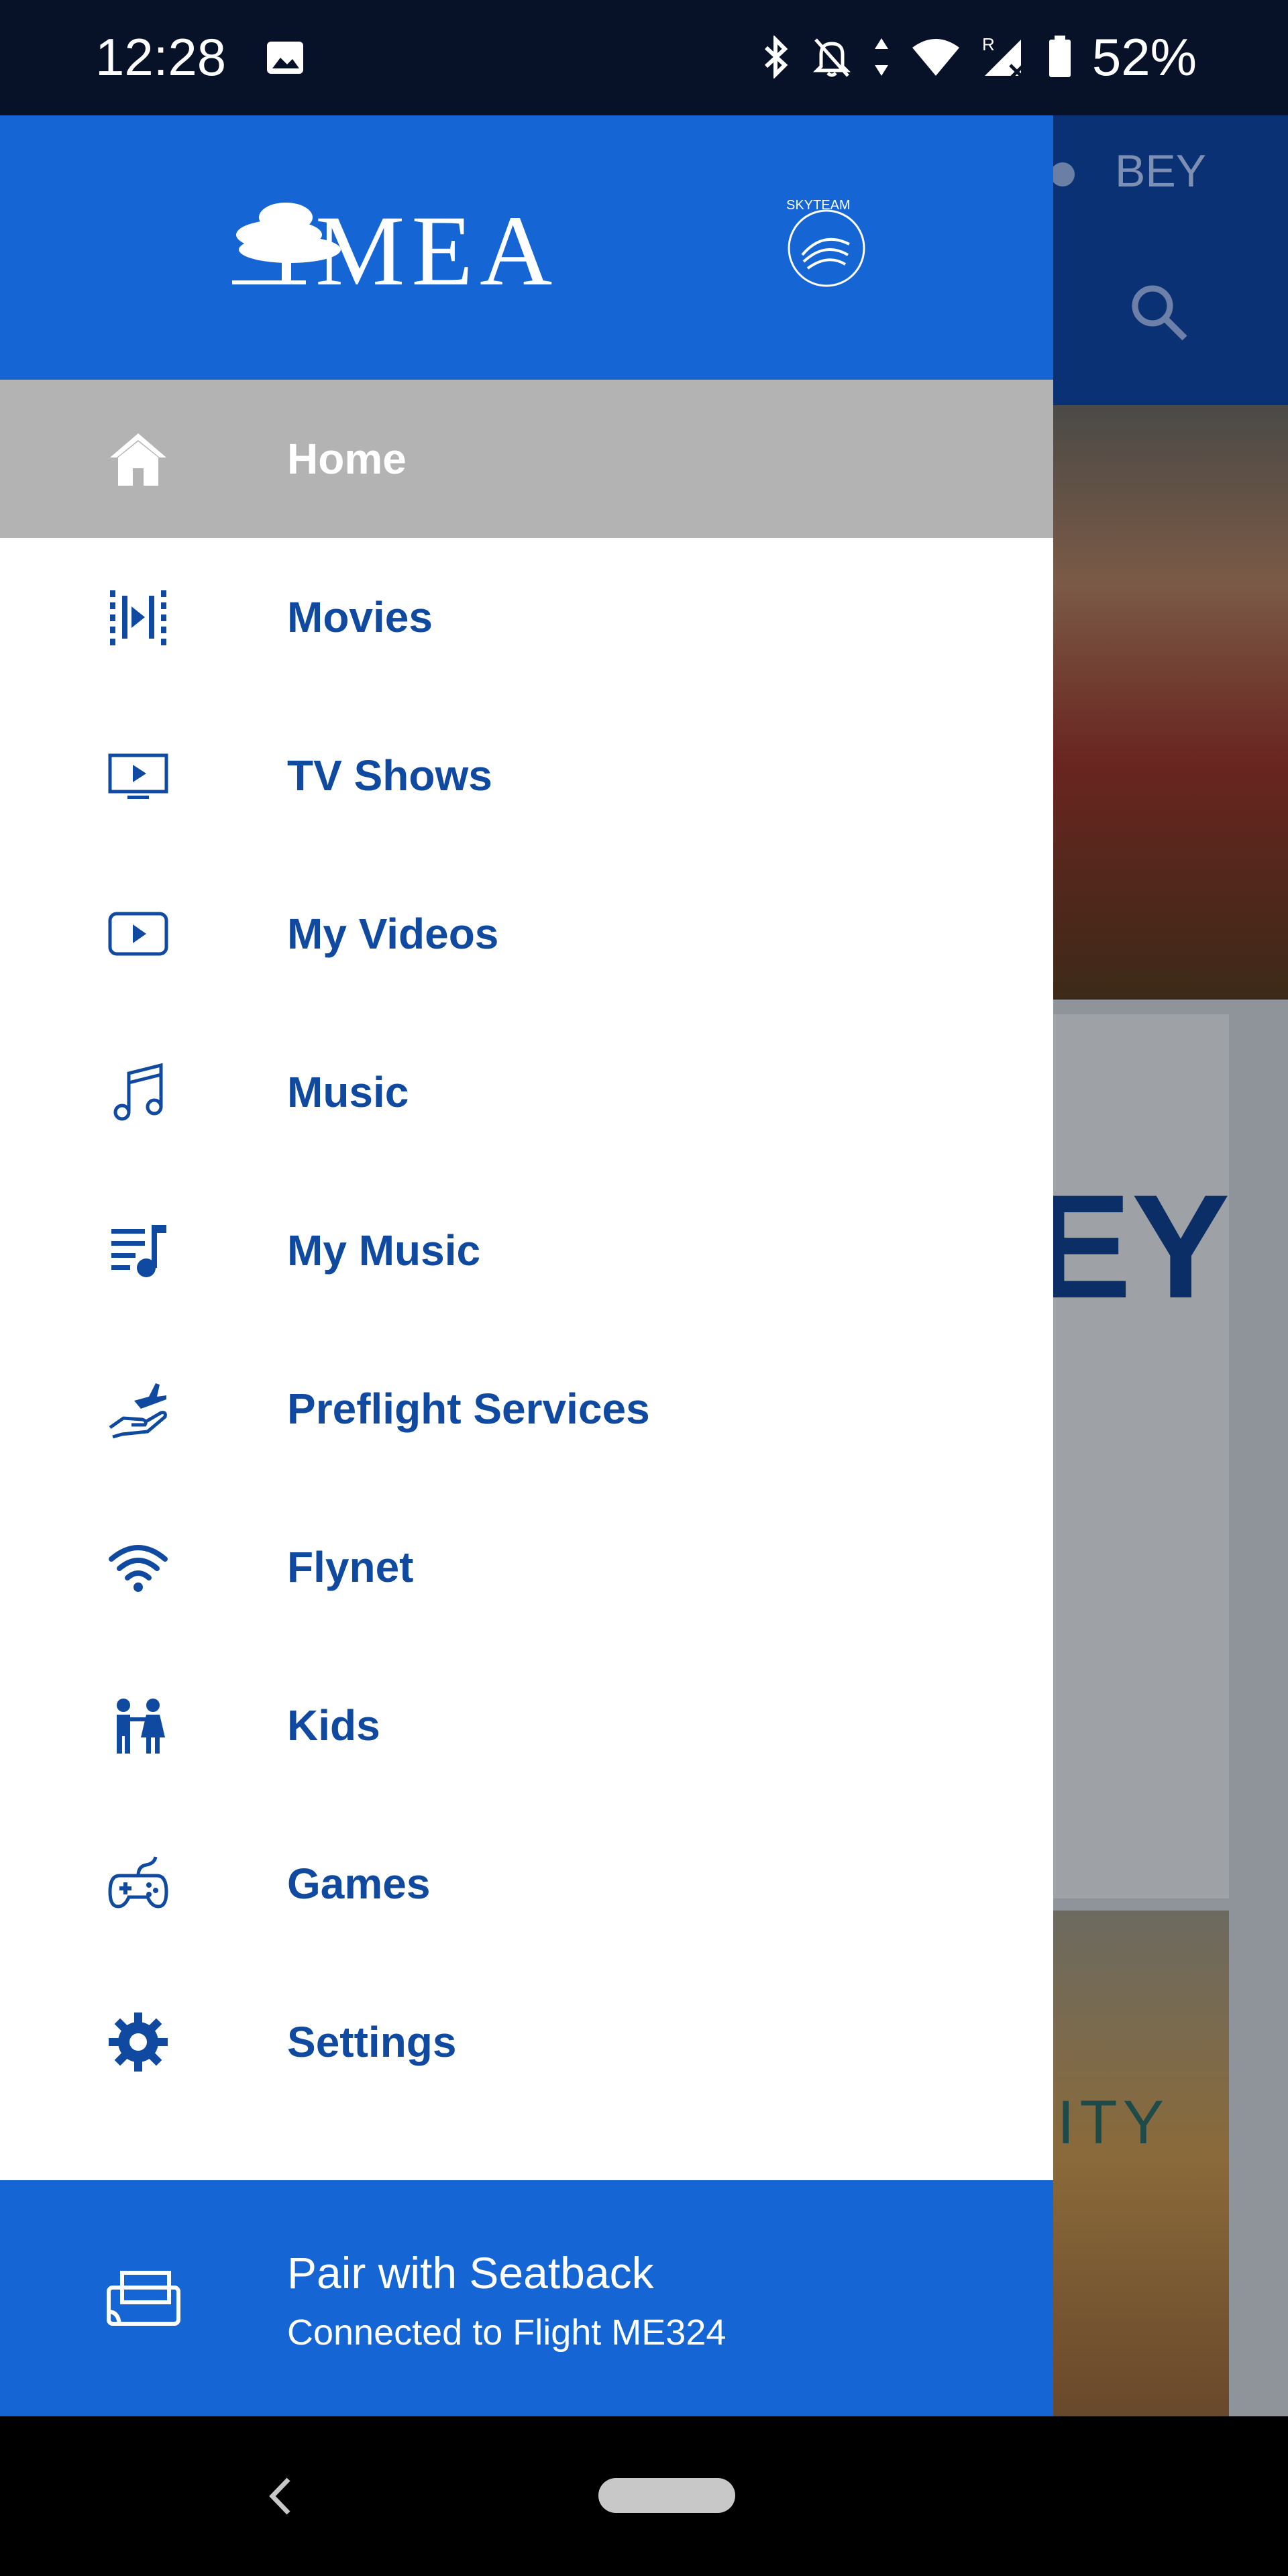 This screenshot has width=1288, height=2576. I want to click on menu-item-label: Music, so click(348, 1092).